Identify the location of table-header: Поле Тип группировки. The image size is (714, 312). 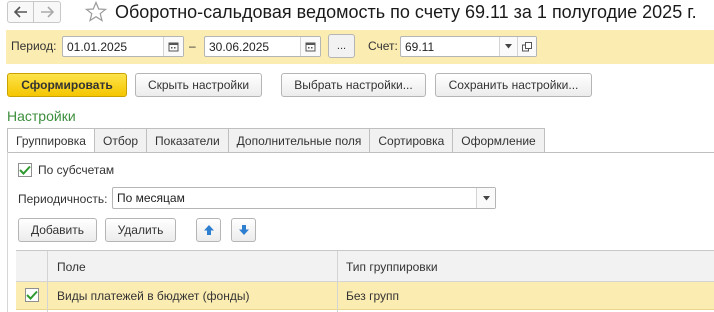
(365, 266).